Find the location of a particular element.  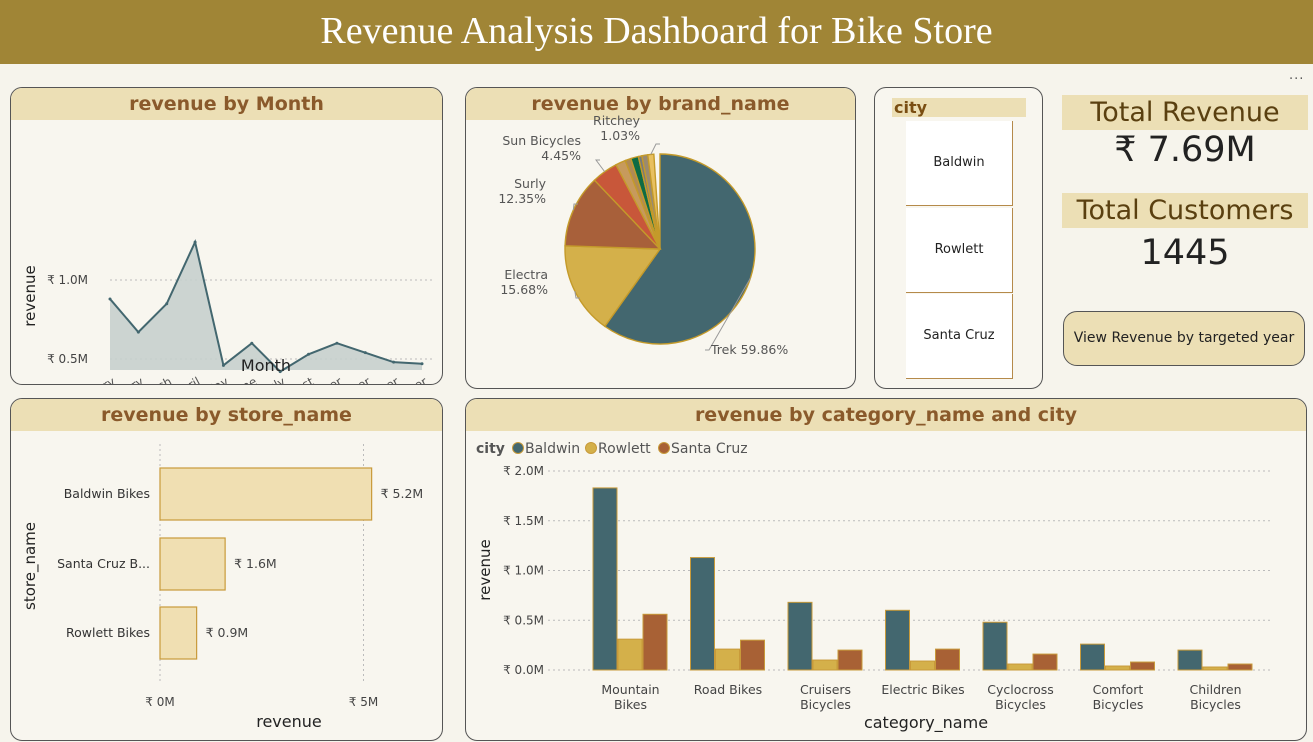

y-tick-label: ₹ 1.5M is located at coordinates (523, 521).